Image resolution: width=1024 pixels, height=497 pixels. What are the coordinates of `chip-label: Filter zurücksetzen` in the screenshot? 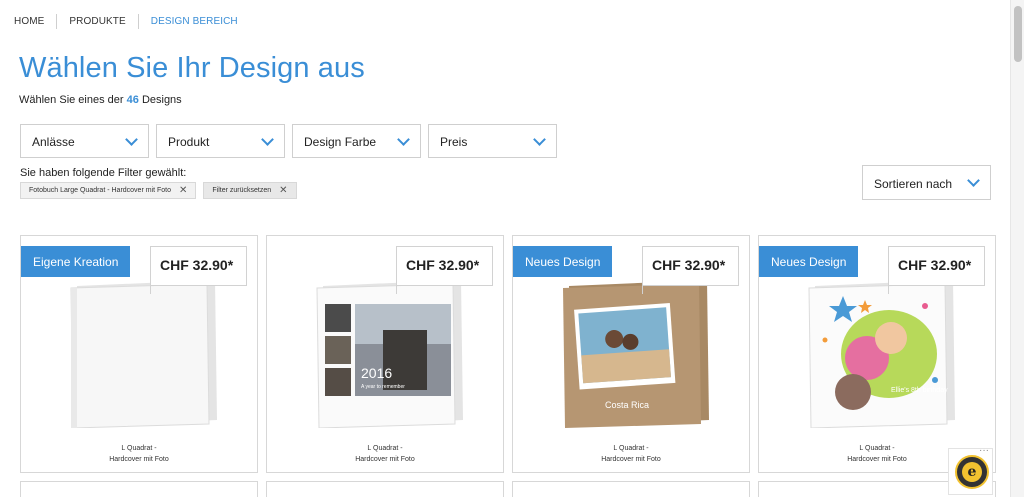 It's located at (242, 190).